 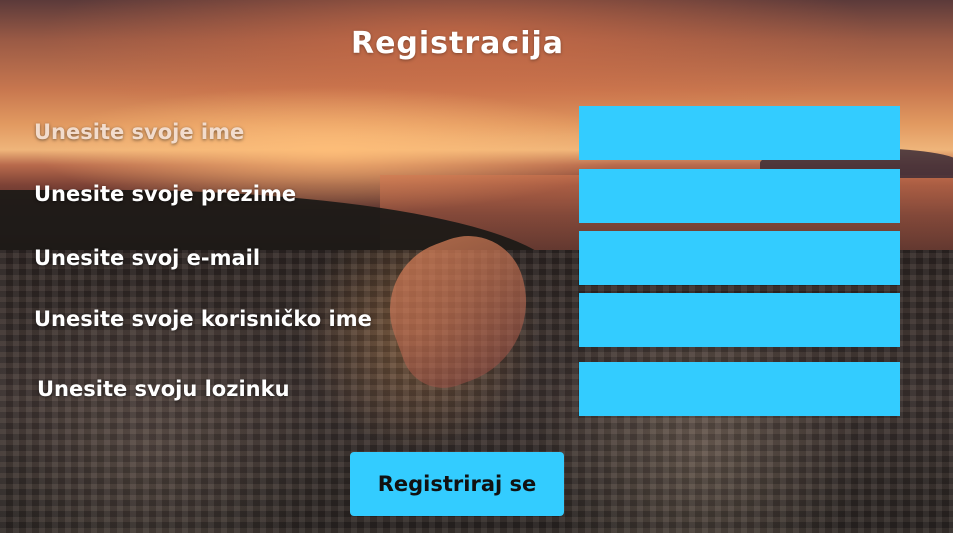 What do you see at coordinates (739, 133) in the screenshot?
I see `first-name-input` at bounding box center [739, 133].